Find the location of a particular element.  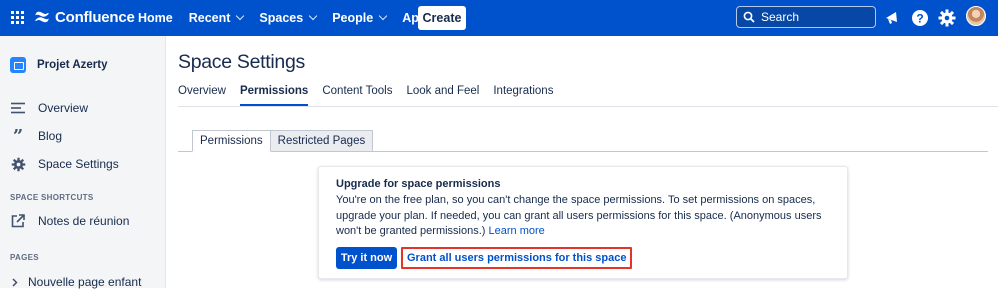

nav-recent-label: Recent is located at coordinates (209, 18).